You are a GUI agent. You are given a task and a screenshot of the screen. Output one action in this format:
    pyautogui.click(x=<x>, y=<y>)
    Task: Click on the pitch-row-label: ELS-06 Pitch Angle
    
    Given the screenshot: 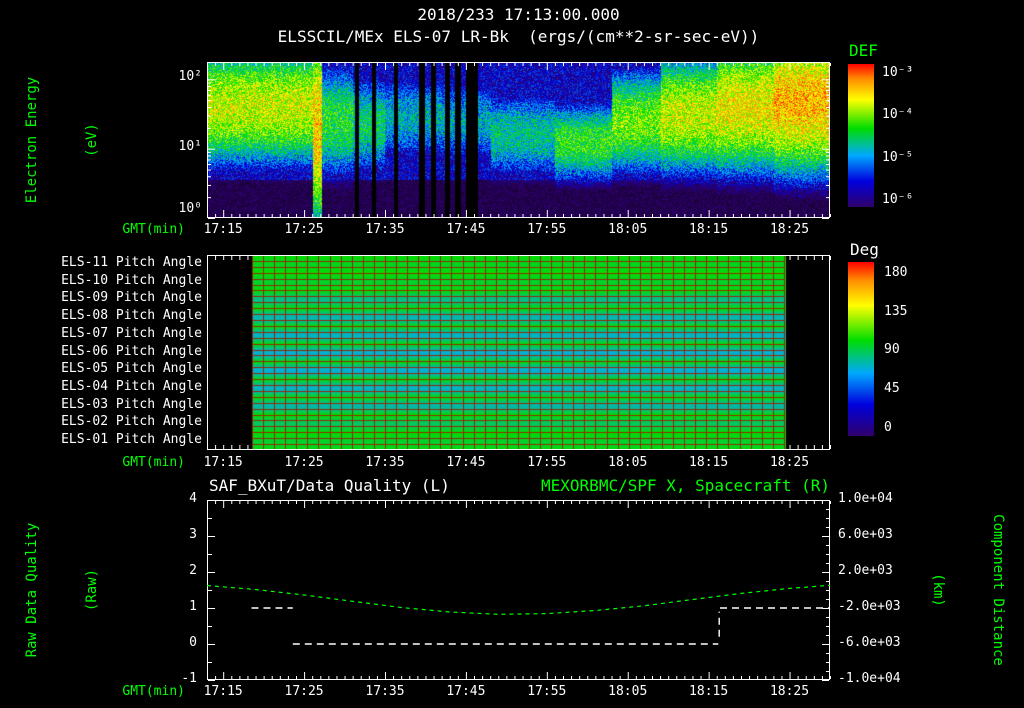 What is the action you would take?
    pyautogui.click(x=131, y=351)
    